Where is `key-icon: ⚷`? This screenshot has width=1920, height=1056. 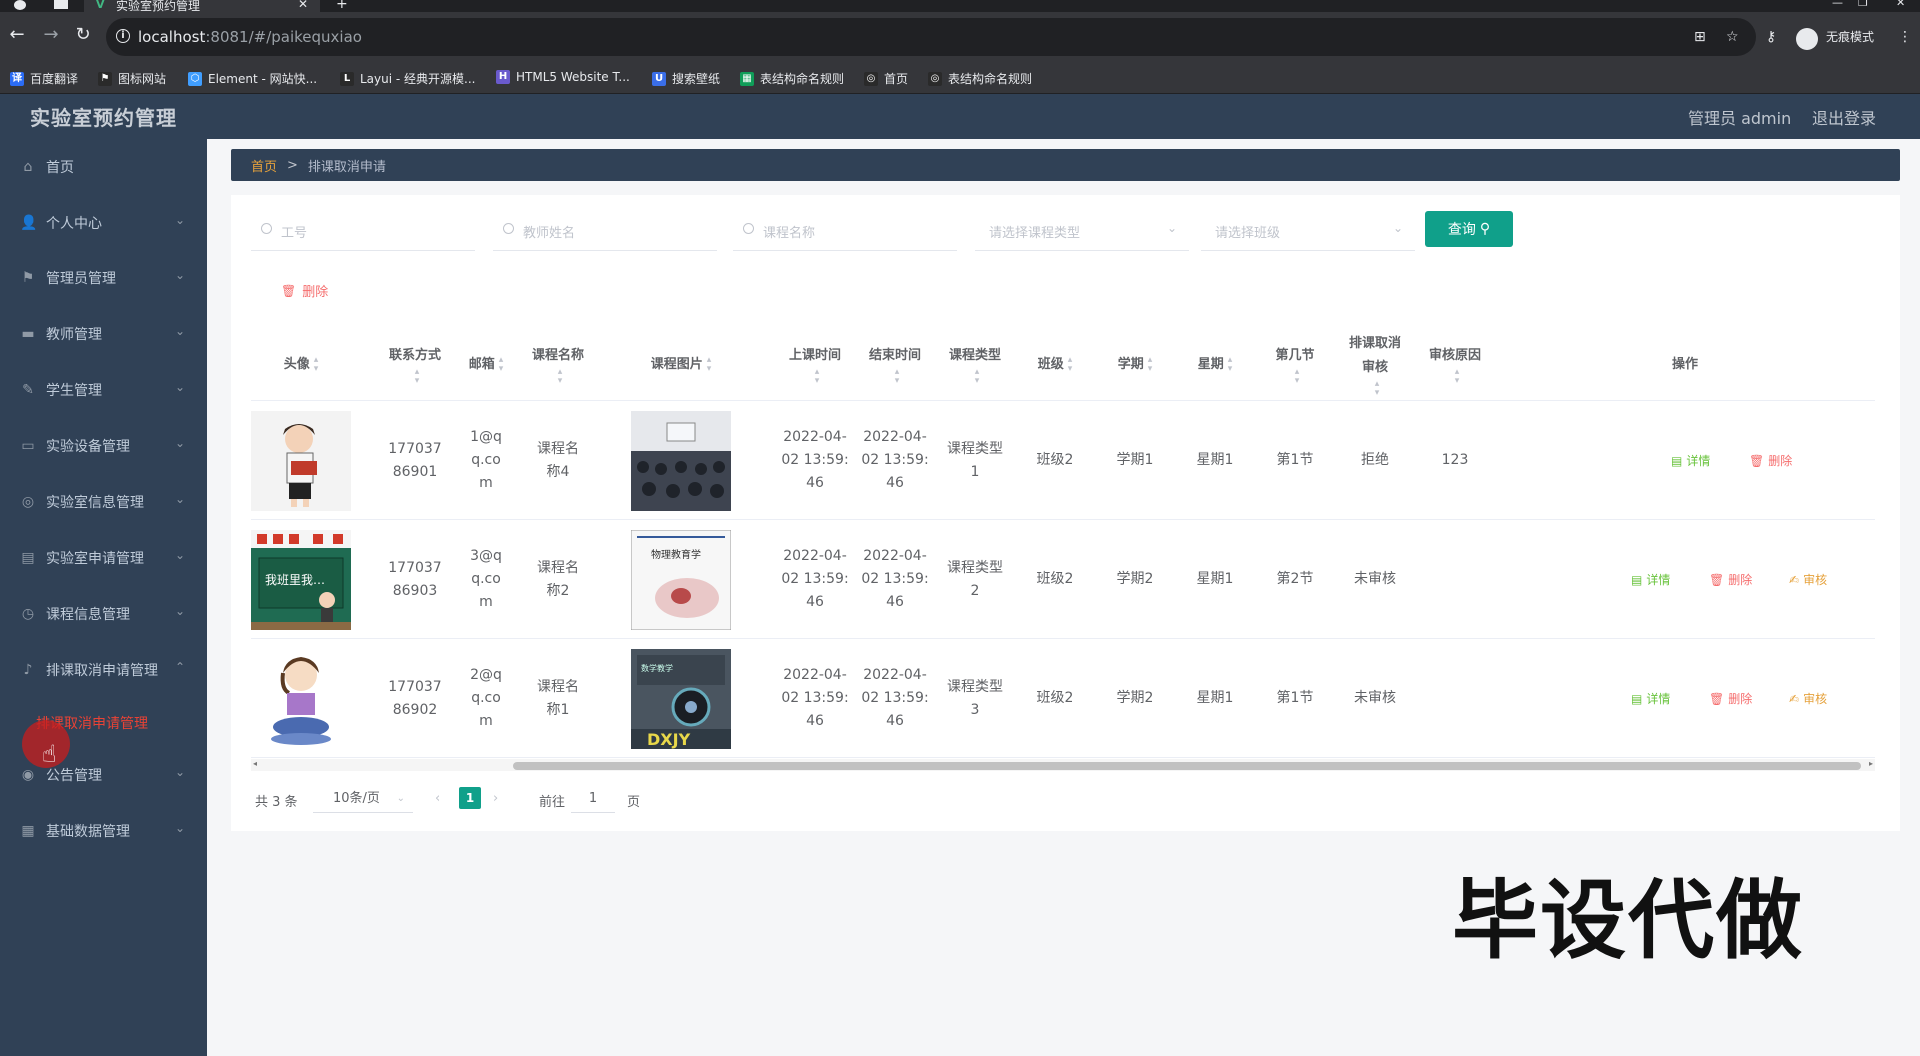 key-icon: ⚷ is located at coordinates (1771, 37).